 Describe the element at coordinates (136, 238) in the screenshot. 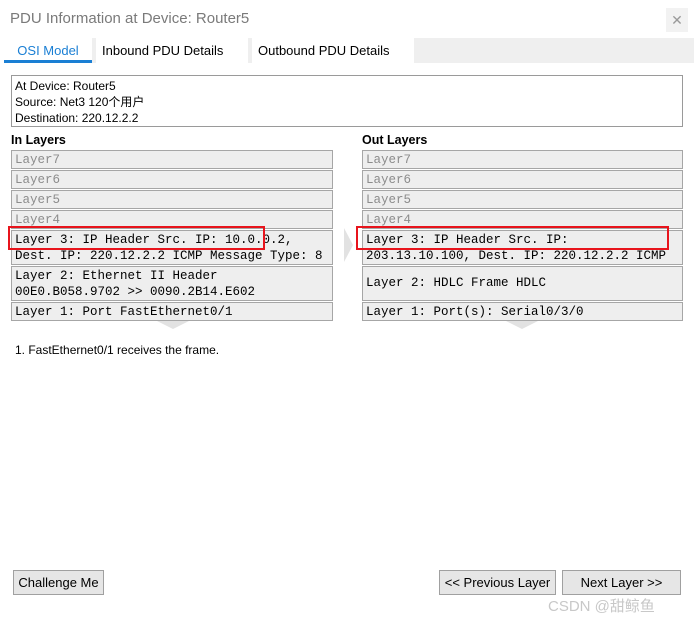

I see `in-layer-3-highlight` at that location.